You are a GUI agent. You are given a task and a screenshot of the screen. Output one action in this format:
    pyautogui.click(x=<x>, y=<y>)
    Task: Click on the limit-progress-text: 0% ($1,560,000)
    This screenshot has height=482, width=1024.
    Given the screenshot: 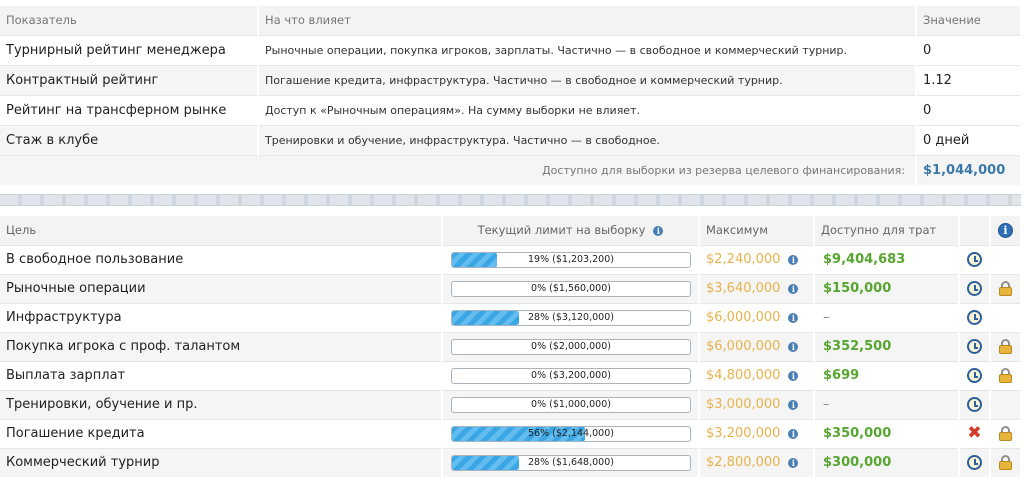 What is the action you would take?
    pyautogui.click(x=571, y=288)
    